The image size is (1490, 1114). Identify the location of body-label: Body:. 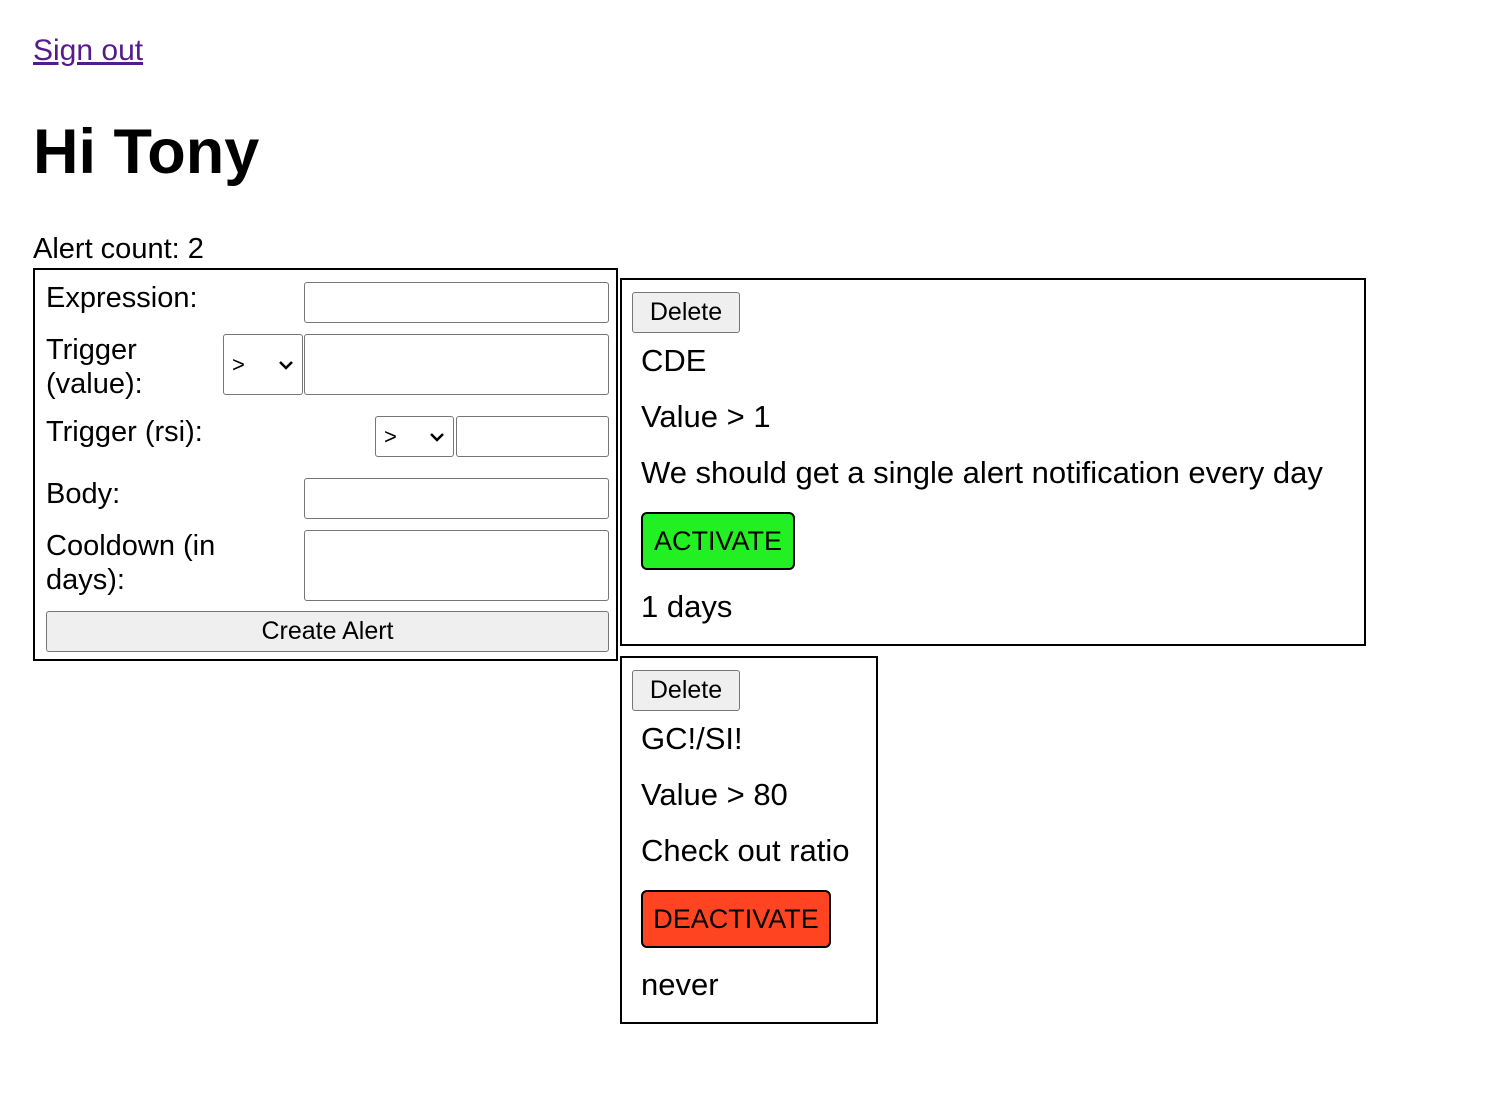
(83, 494).